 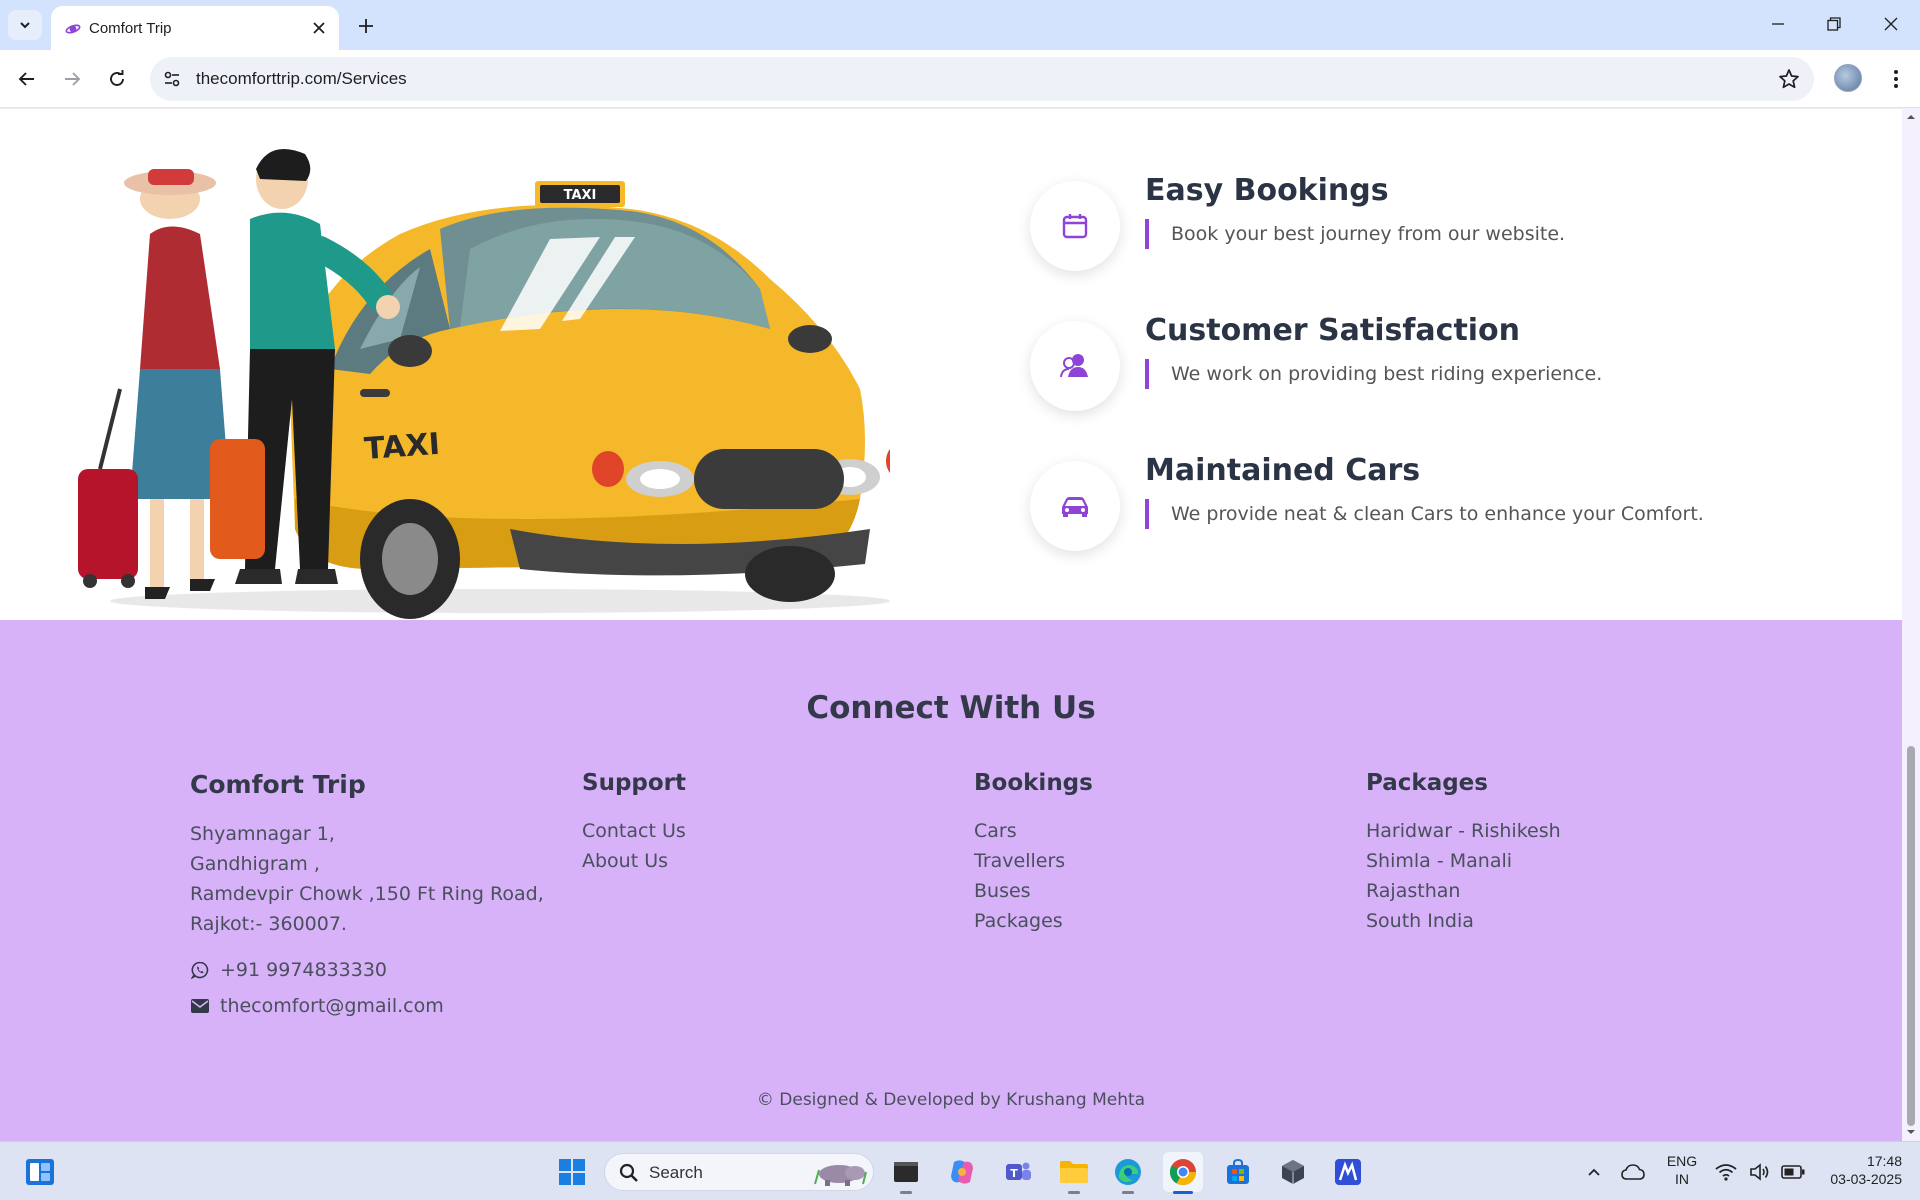 I want to click on close-window-button, so click(x=1891, y=24).